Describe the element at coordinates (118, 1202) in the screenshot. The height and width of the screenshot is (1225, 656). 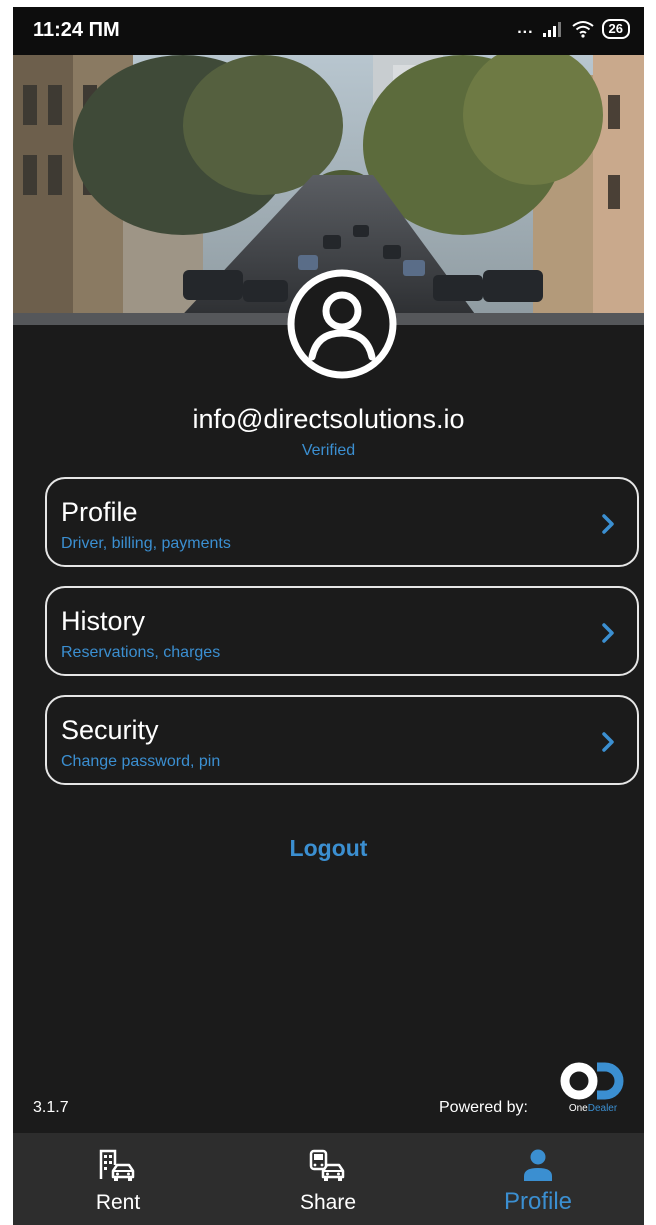
I see `nav-label: Rent` at that location.